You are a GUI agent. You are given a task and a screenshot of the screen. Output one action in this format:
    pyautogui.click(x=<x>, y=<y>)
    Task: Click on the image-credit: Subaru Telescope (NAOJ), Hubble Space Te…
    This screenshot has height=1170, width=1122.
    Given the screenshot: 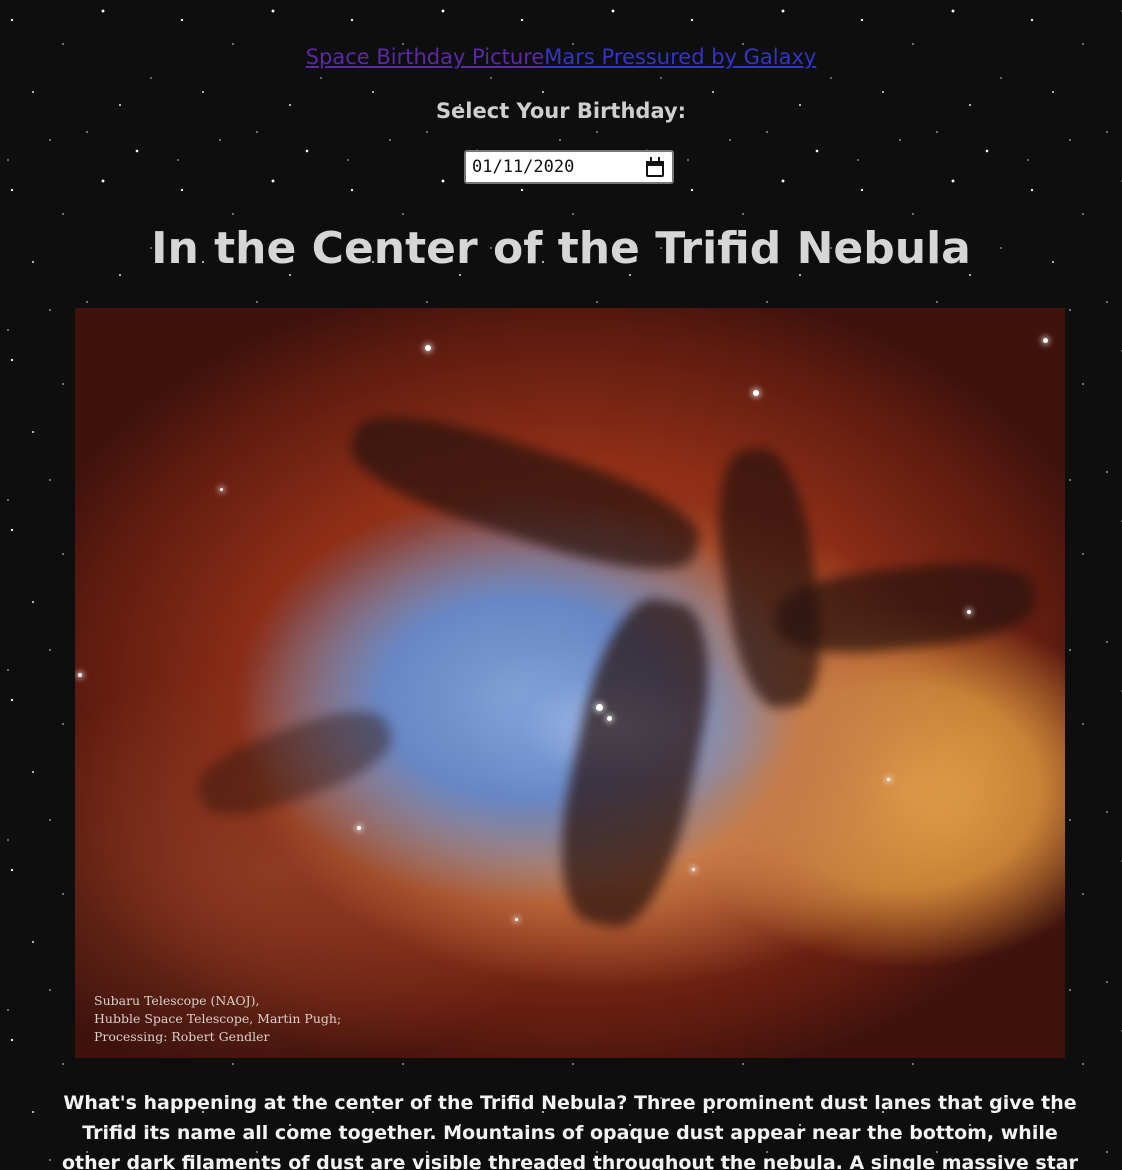 What is the action you would take?
    pyautogui.click(x=217, y=1019)
    